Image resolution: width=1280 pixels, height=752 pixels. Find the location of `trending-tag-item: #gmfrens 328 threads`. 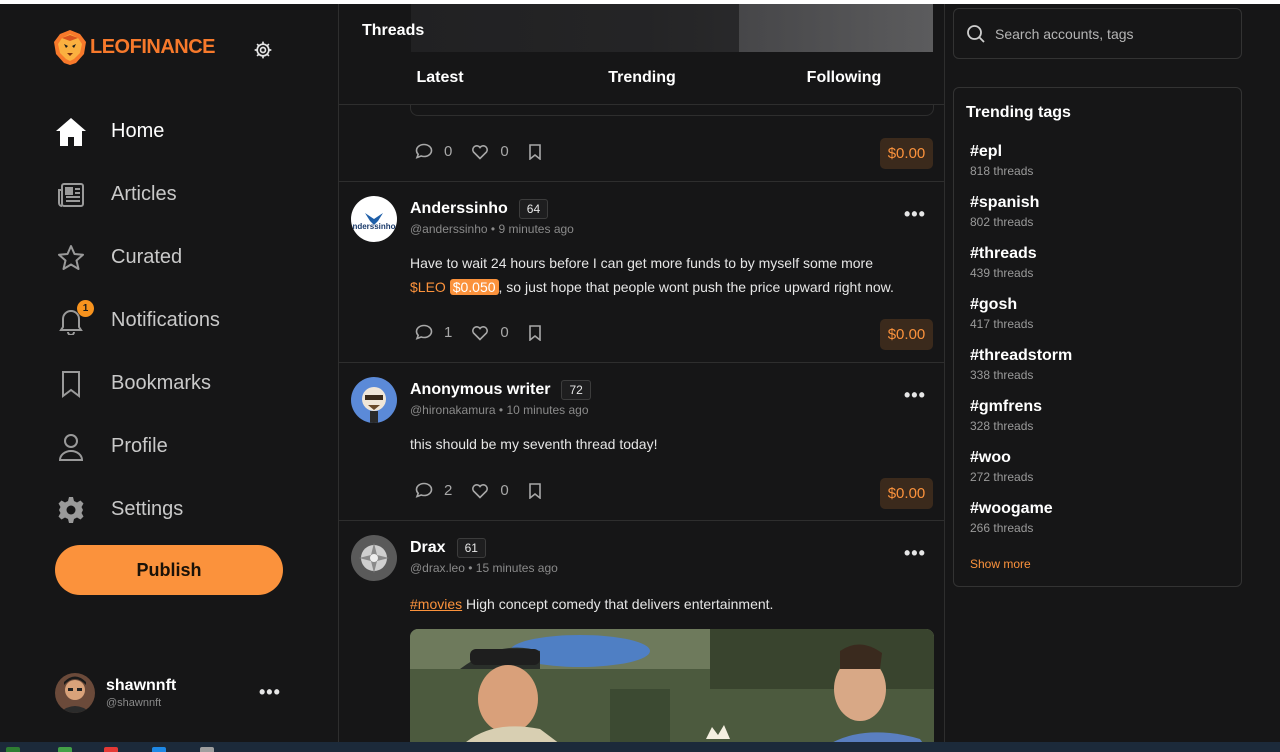

trending-tag-item: #gmfrens 328 threads is located at coordinates (1021, 423).